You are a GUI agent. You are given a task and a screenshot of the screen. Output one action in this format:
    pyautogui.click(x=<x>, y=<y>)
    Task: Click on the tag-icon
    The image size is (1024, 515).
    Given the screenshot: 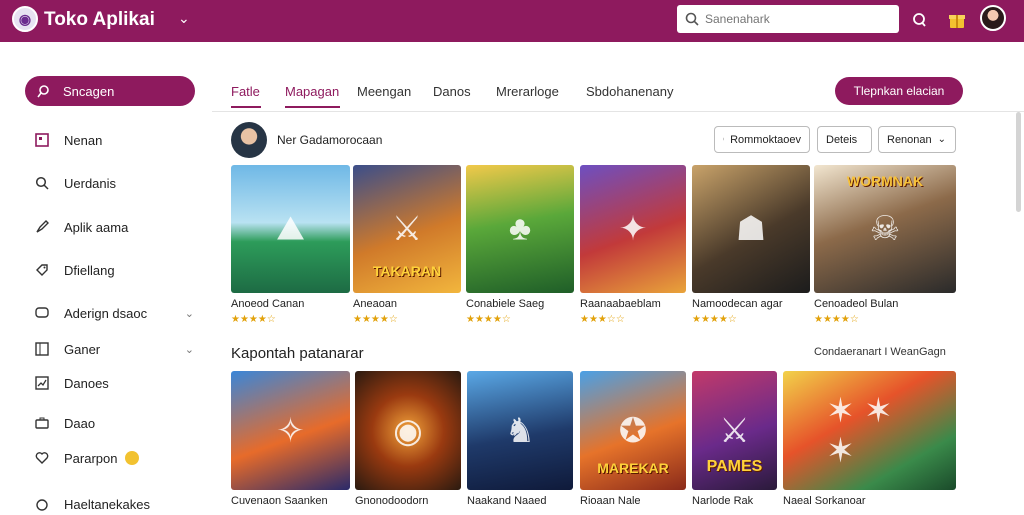 What is the action you would take?
    pyautogui.click(x=42, y=270)
    